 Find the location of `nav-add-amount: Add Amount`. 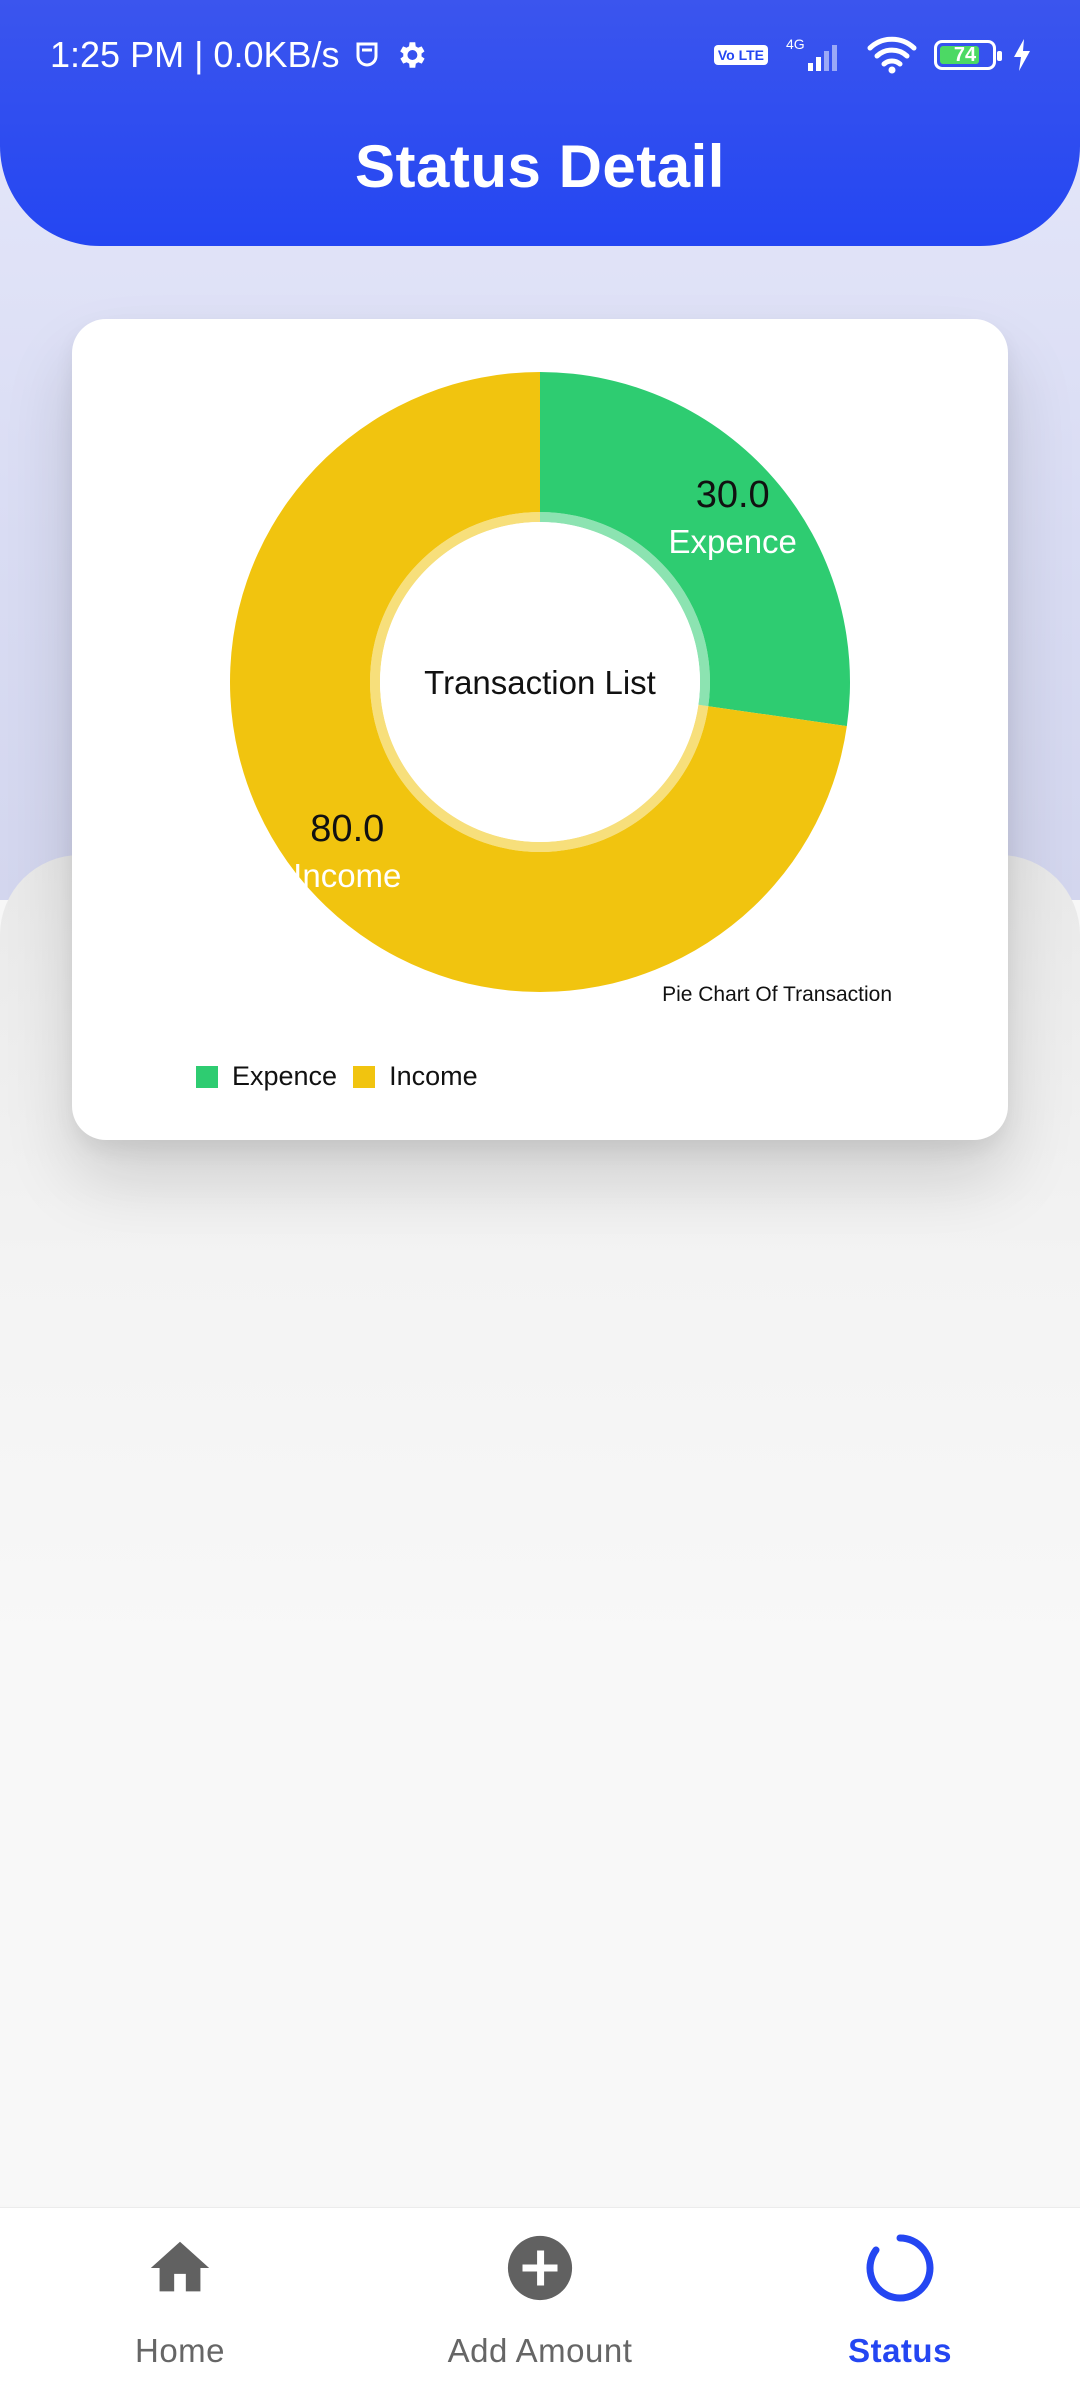

nav-add-amount: Add Amount is located at coordinates (540, 2304).